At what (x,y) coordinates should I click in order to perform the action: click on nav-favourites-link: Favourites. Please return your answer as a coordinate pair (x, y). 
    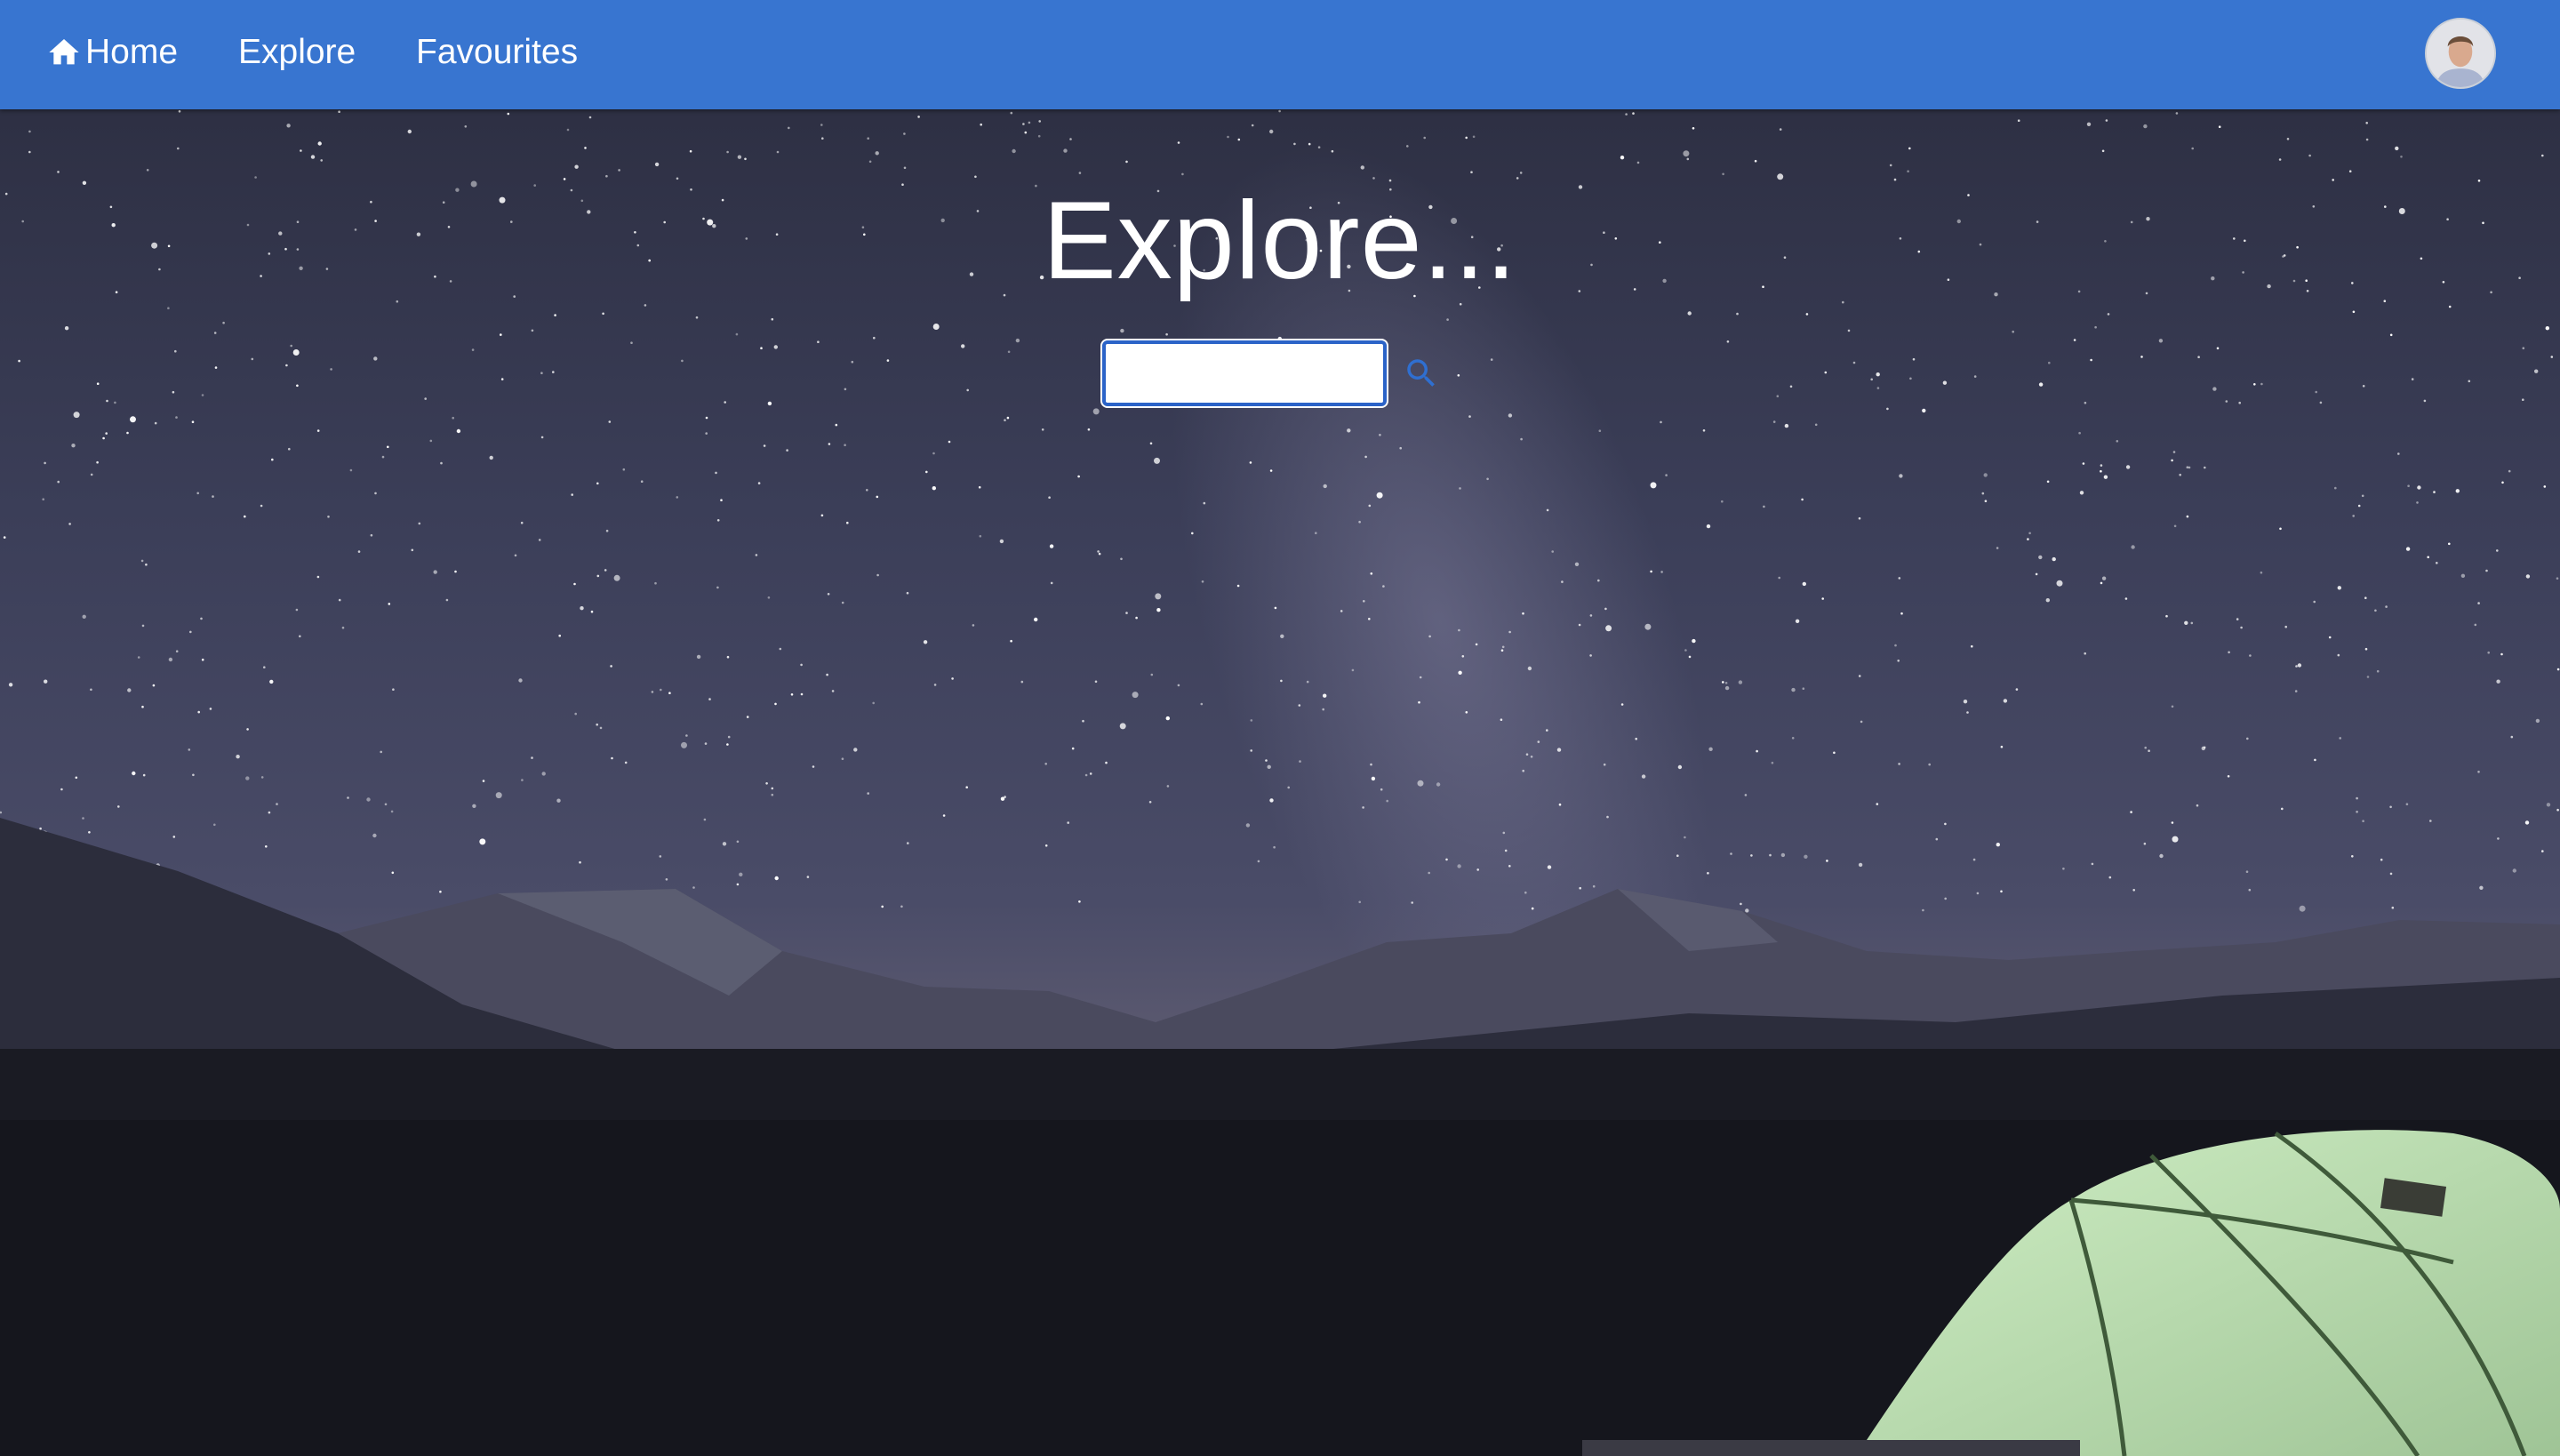
    Looking at the image, I should click on (497, 52).